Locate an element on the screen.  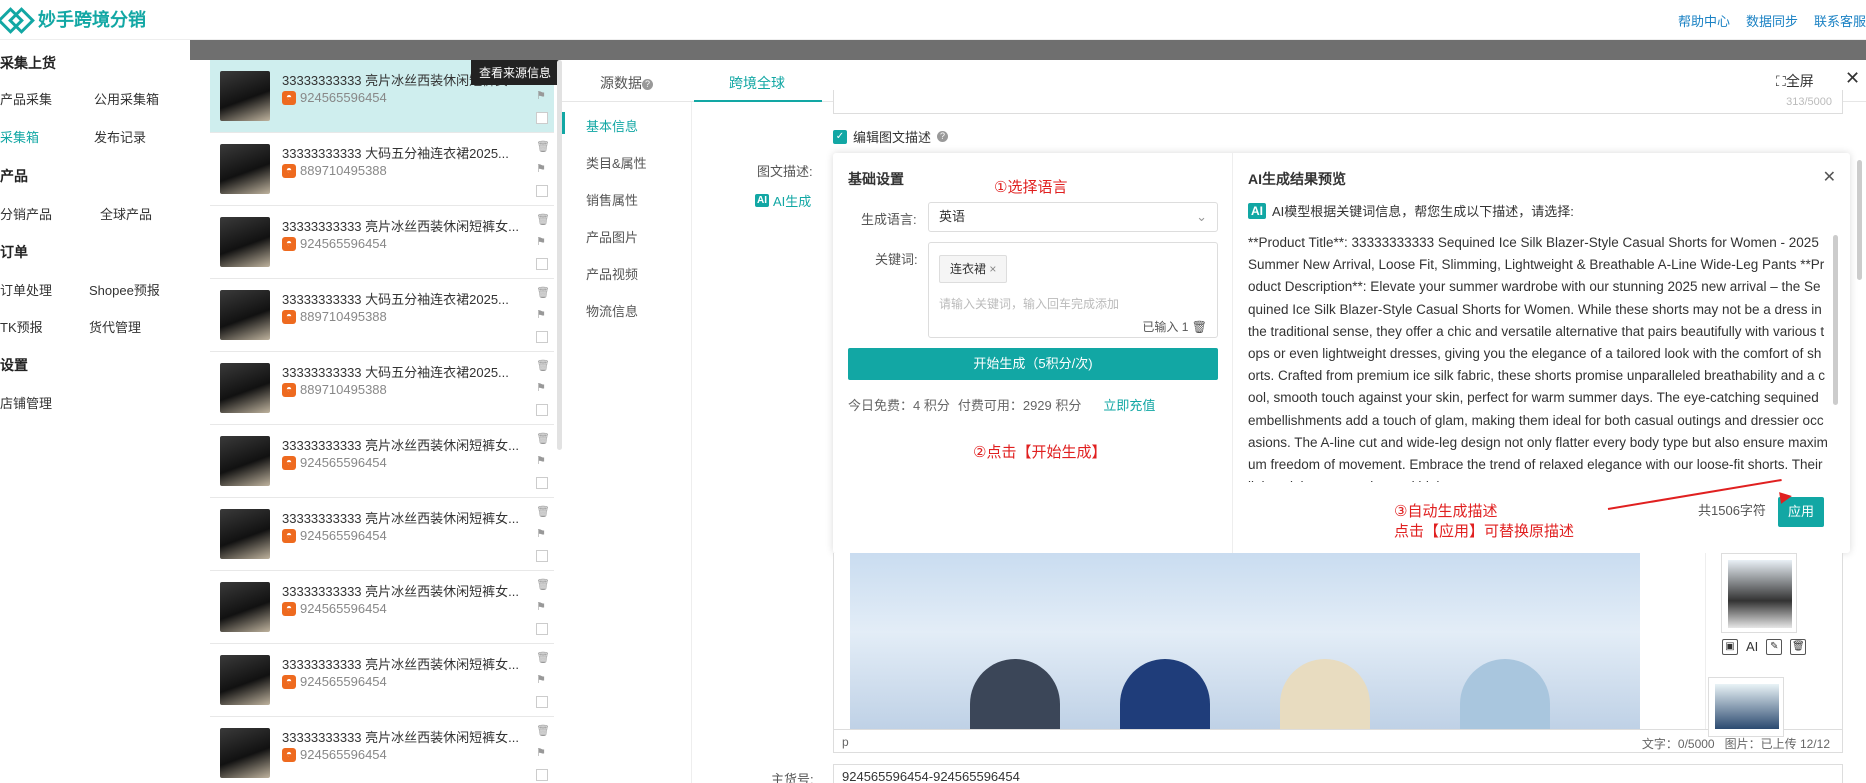
sidebar-item-order-processing: 订单处理 is located at coordinates (26, 289).